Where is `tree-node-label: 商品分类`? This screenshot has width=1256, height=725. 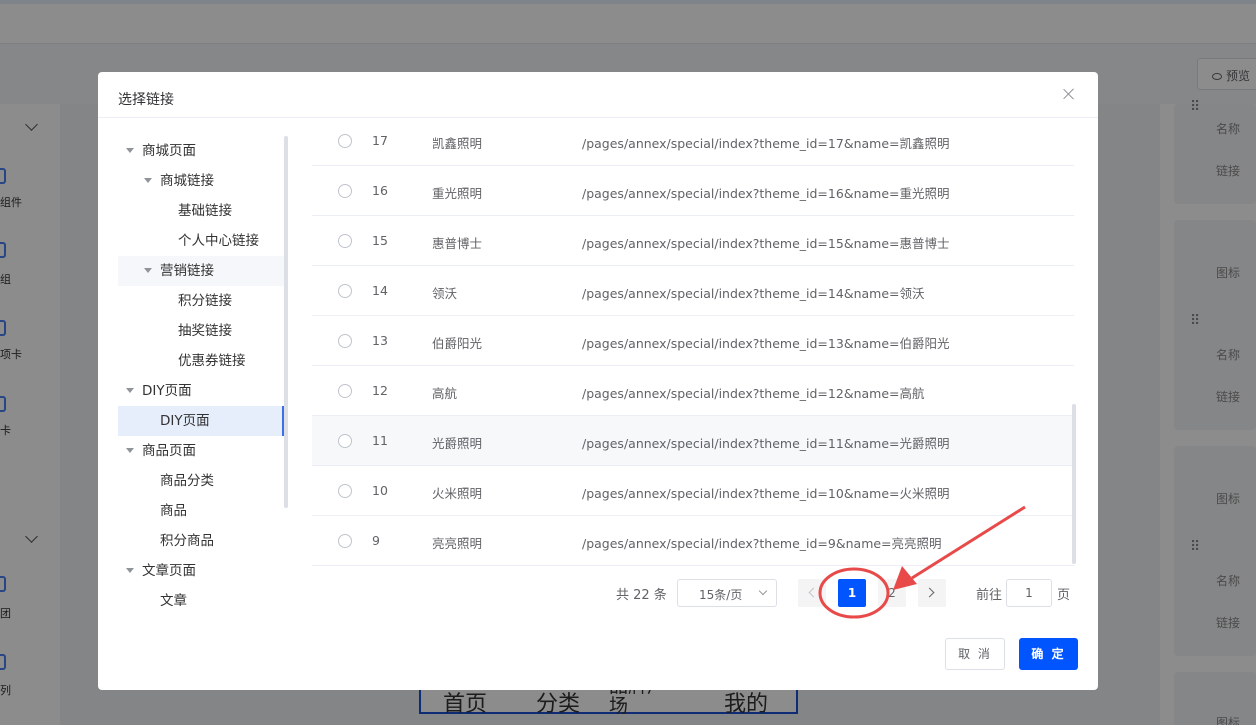 tree-node-label: 商品分类 is located at coordinates (187, 481).